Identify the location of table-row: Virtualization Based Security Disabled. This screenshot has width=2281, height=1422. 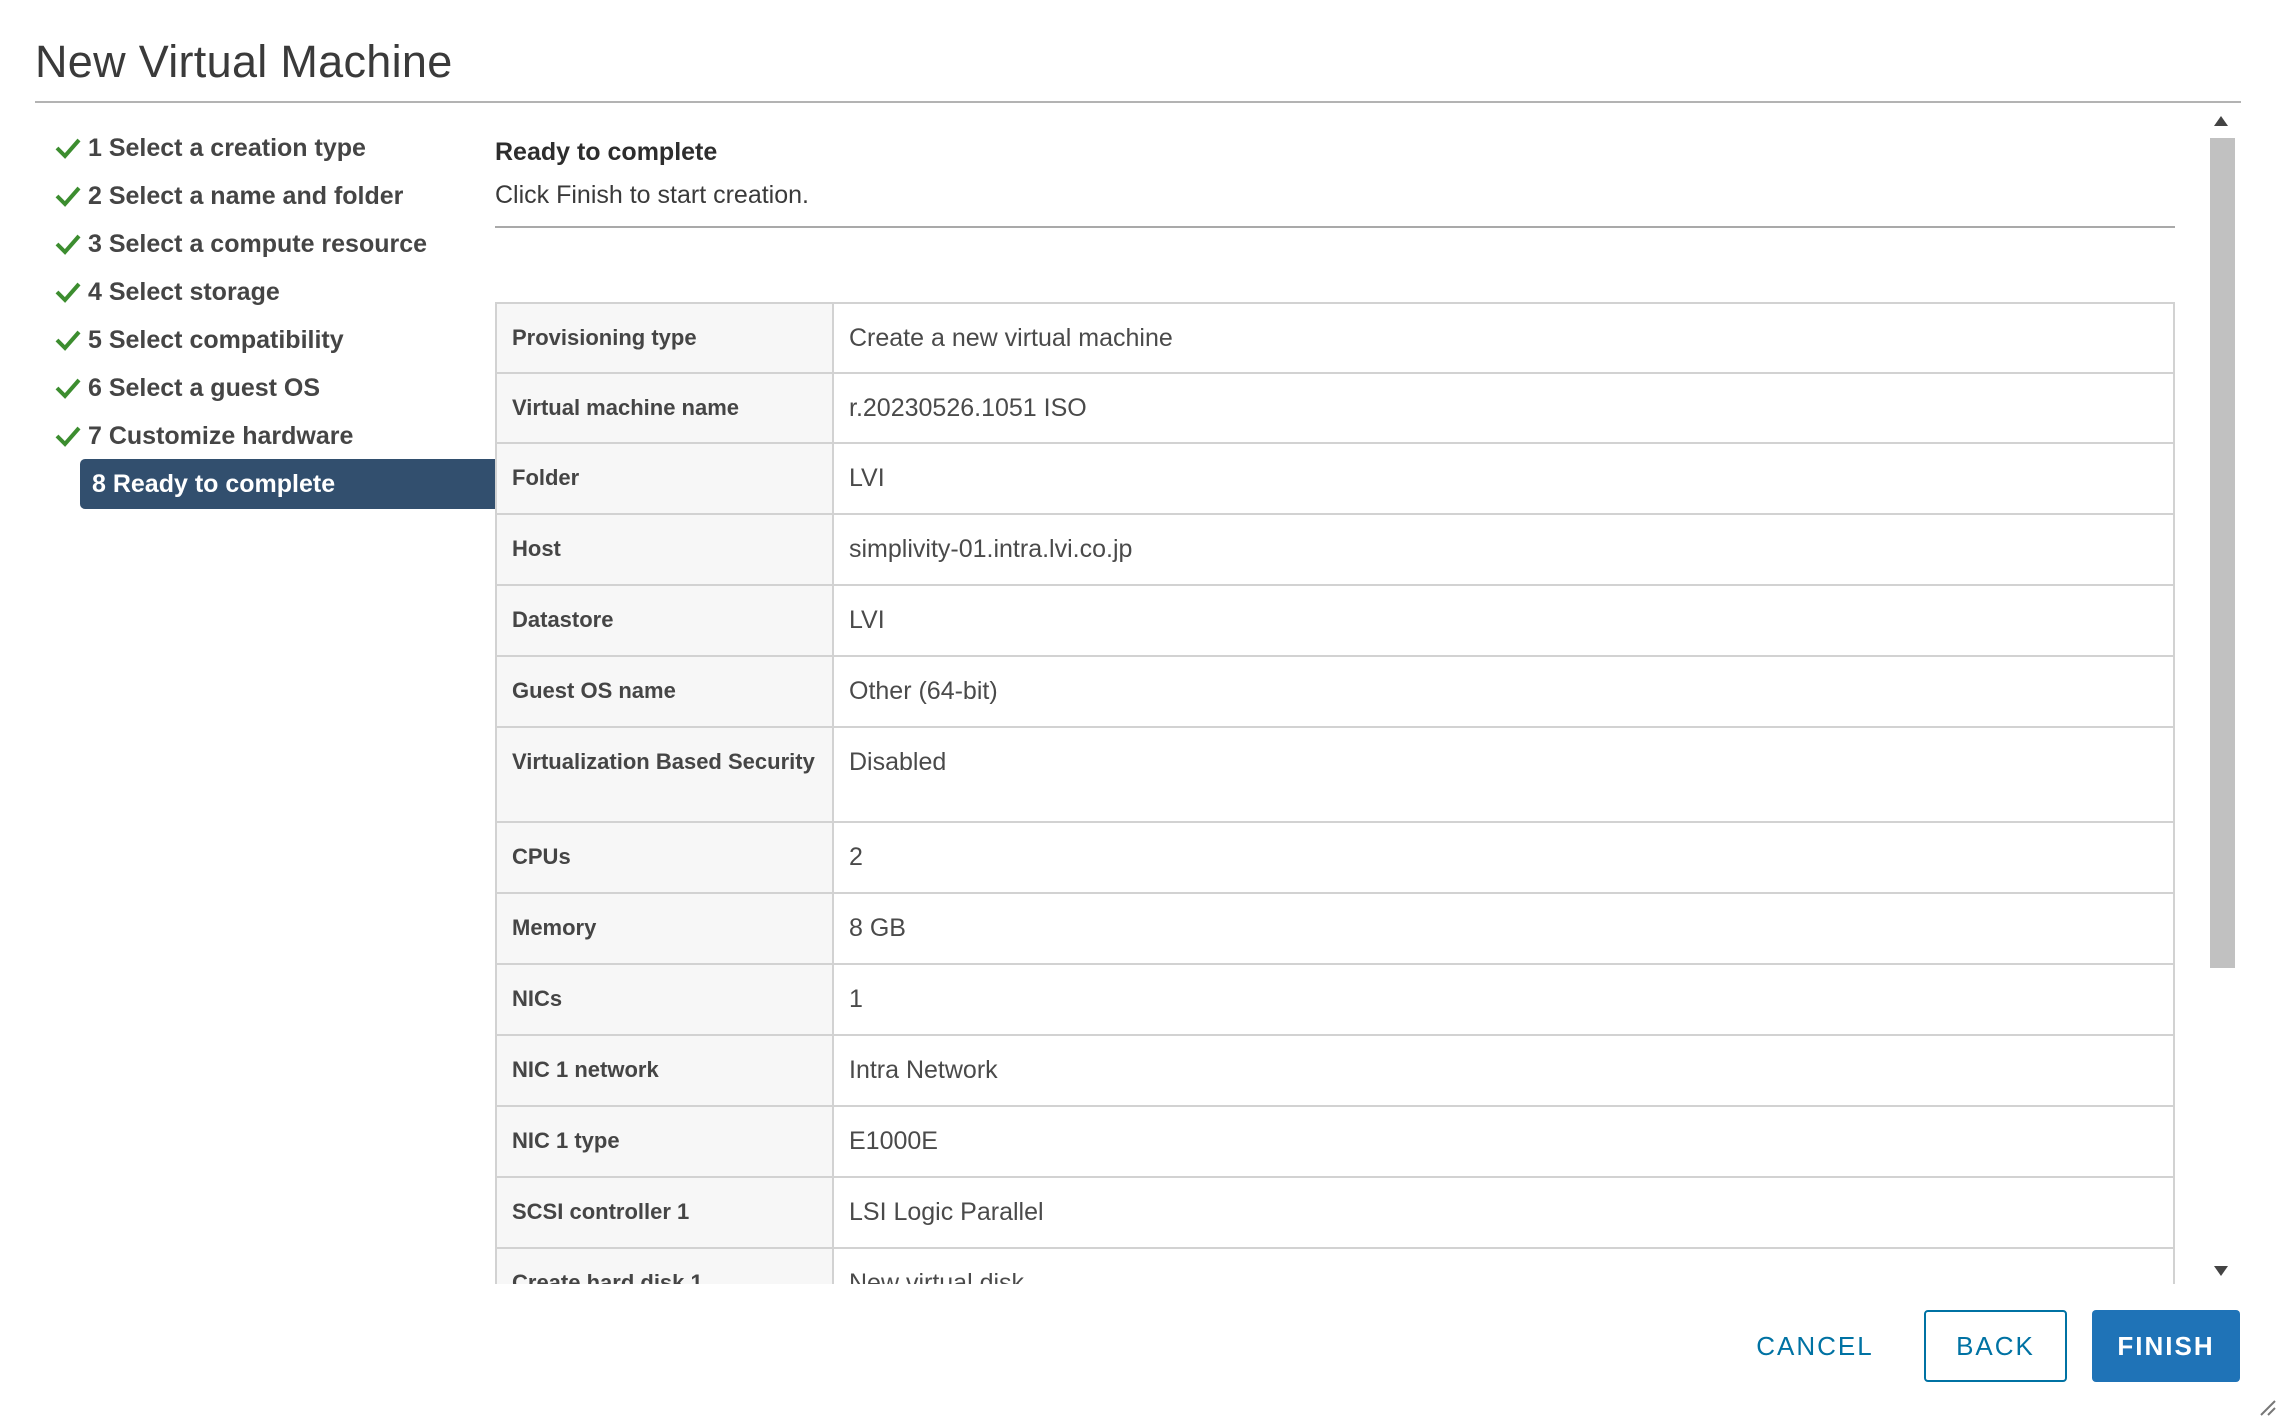
(1335, 774).